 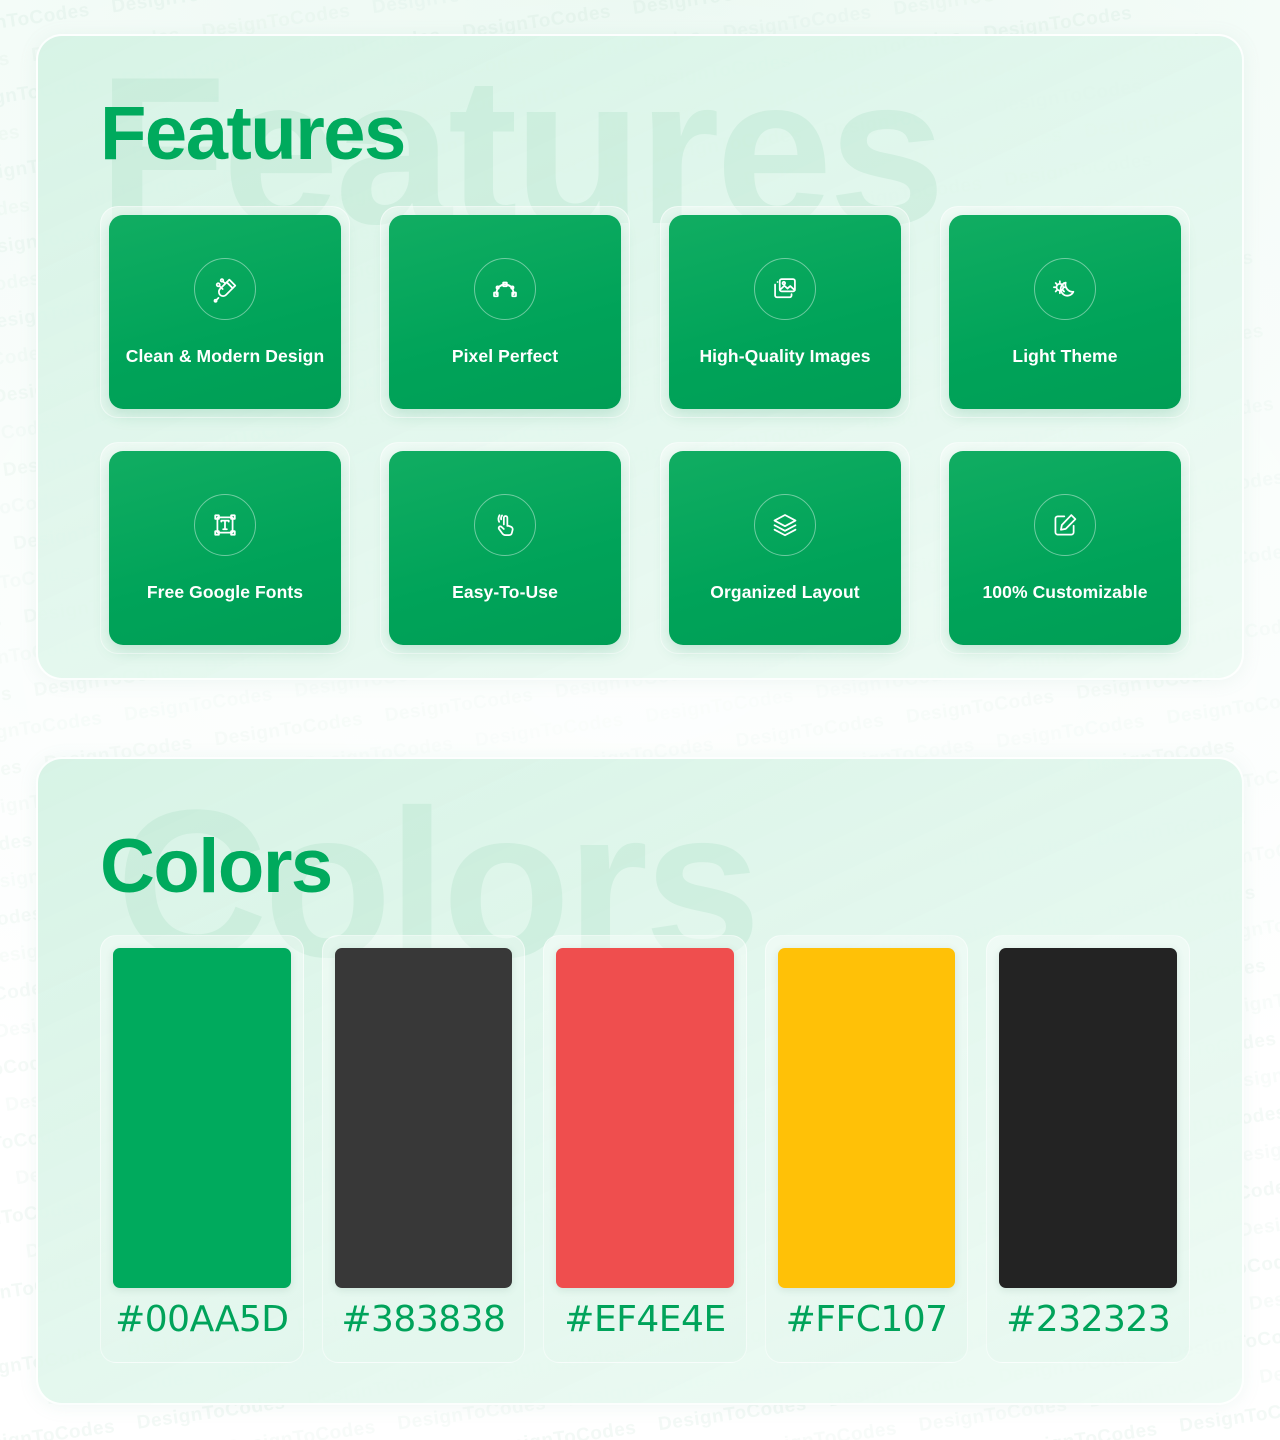 I want to click on feature-card-pixel-perfect: Pixel Perfect, so click(x=505, y=312).